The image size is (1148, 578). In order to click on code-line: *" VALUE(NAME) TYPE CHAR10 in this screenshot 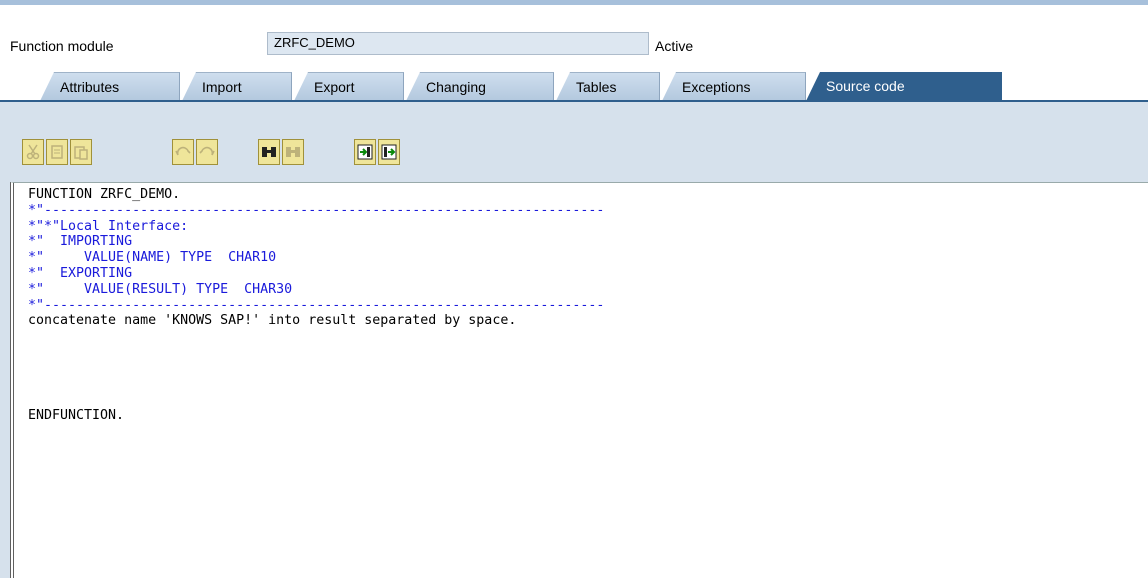, I will do `click(316, 258)`.